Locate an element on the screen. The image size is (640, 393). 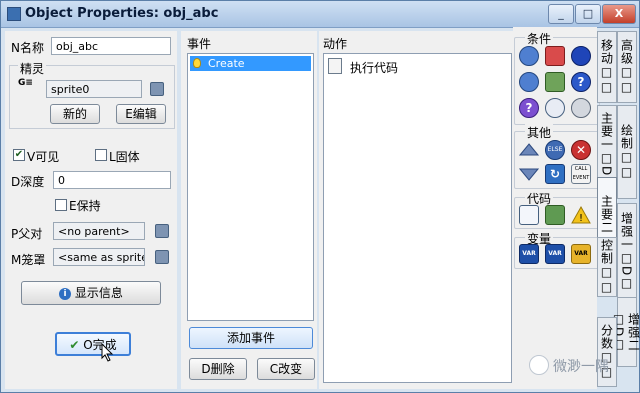
end-block-icon is located at coordinates (529, 174).